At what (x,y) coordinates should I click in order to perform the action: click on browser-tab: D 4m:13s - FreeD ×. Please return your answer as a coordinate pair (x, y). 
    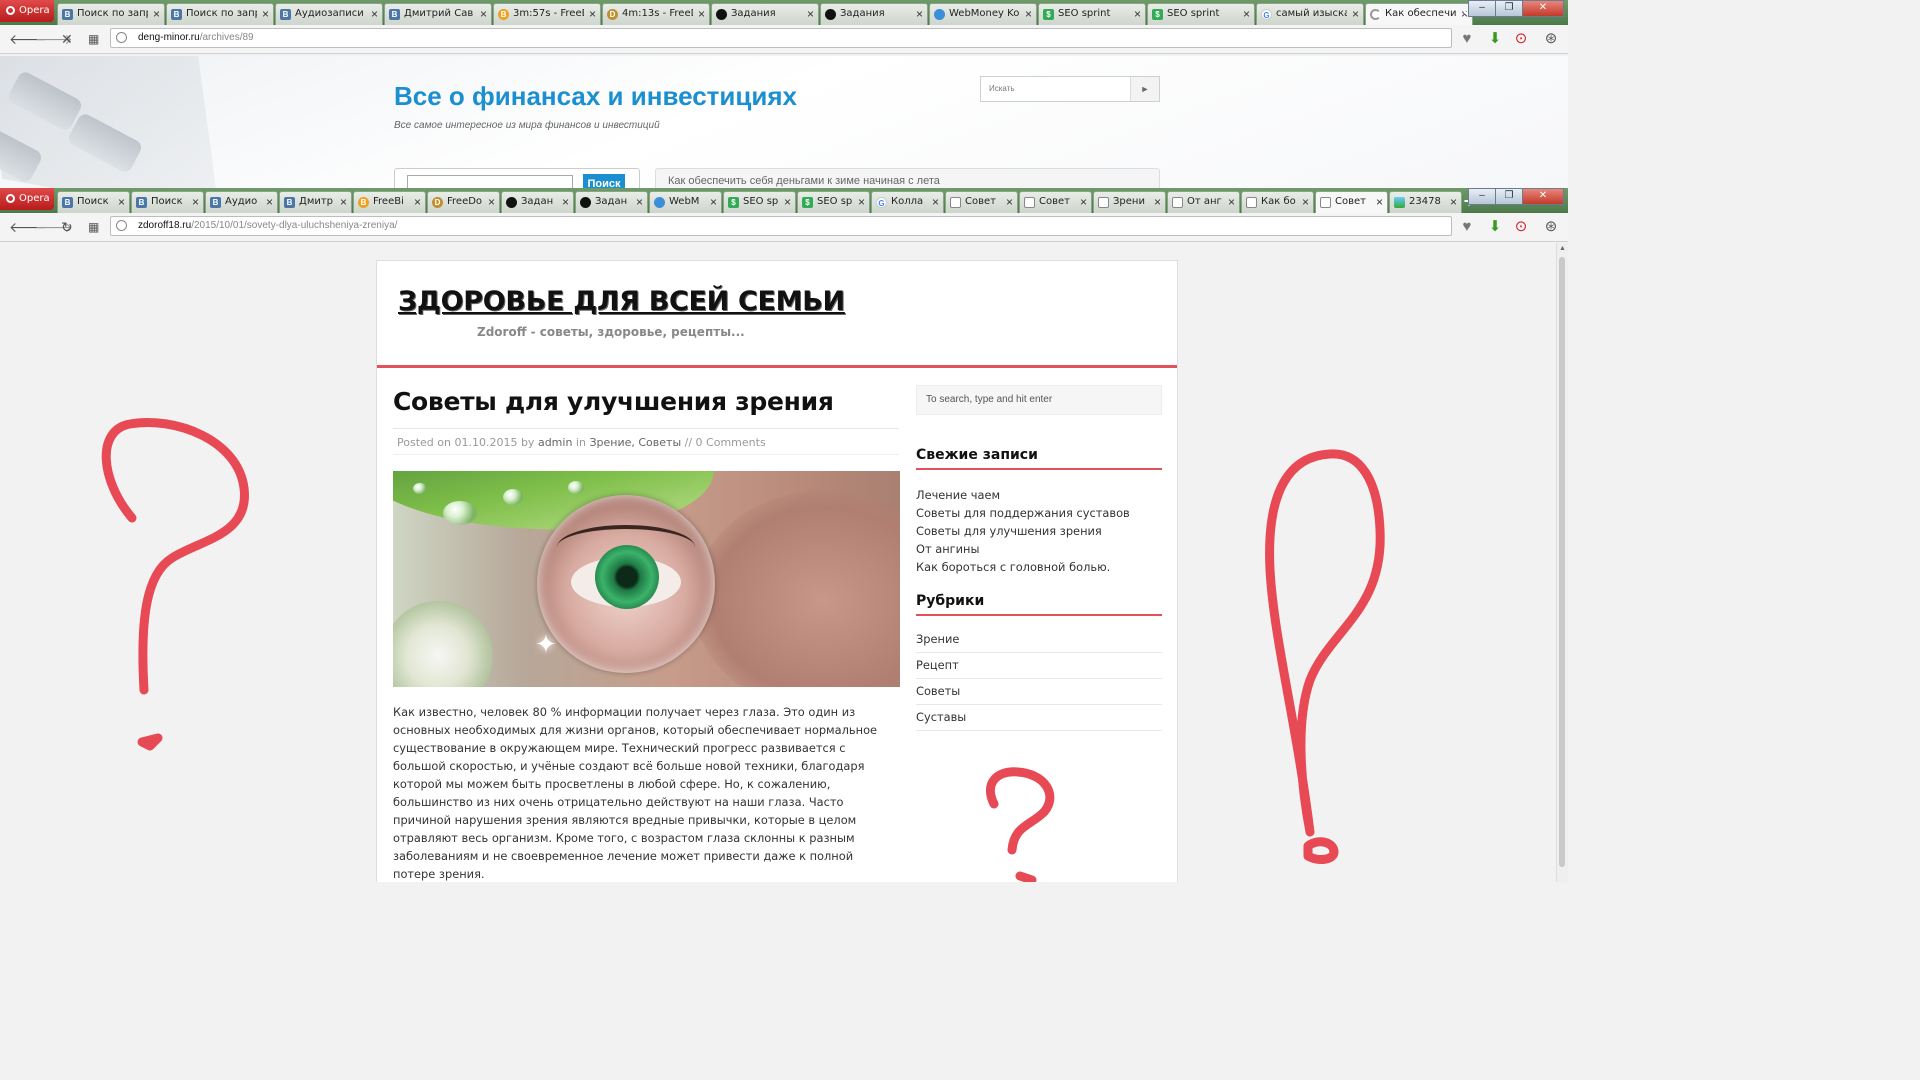
    Looking at the image, I should click on (656, 14).